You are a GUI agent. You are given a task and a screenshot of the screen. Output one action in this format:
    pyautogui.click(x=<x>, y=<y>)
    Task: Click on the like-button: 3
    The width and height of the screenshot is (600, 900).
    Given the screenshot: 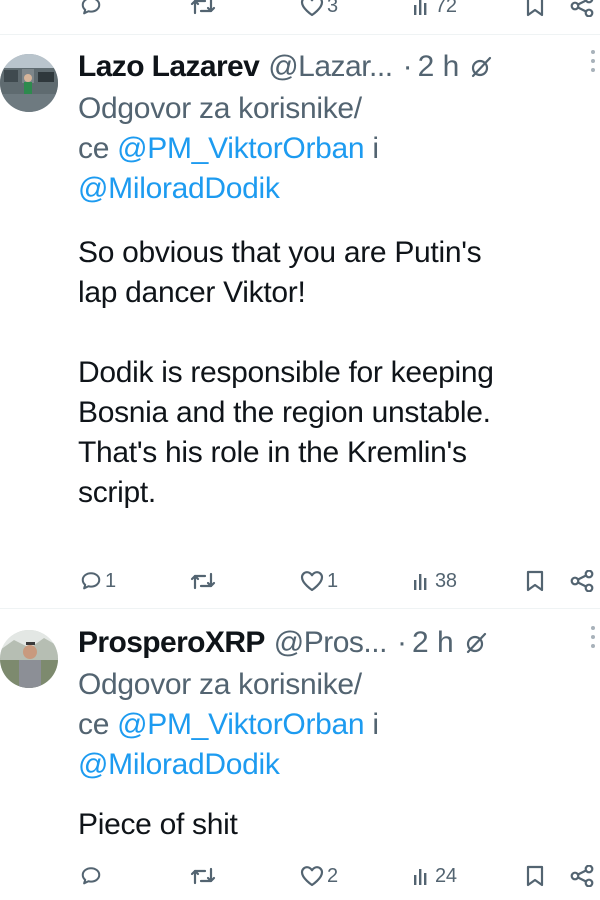 What is the action you would take?
    pyautogui.click(x=319, y=12)
    